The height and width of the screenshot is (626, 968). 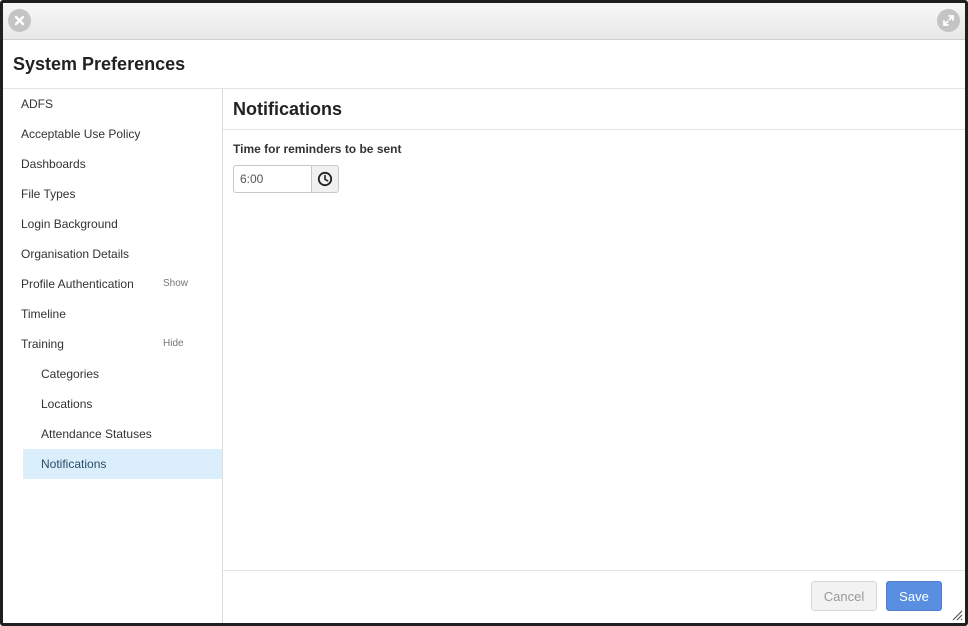 I want to click on expand-icon, so click(x=948, y=20).